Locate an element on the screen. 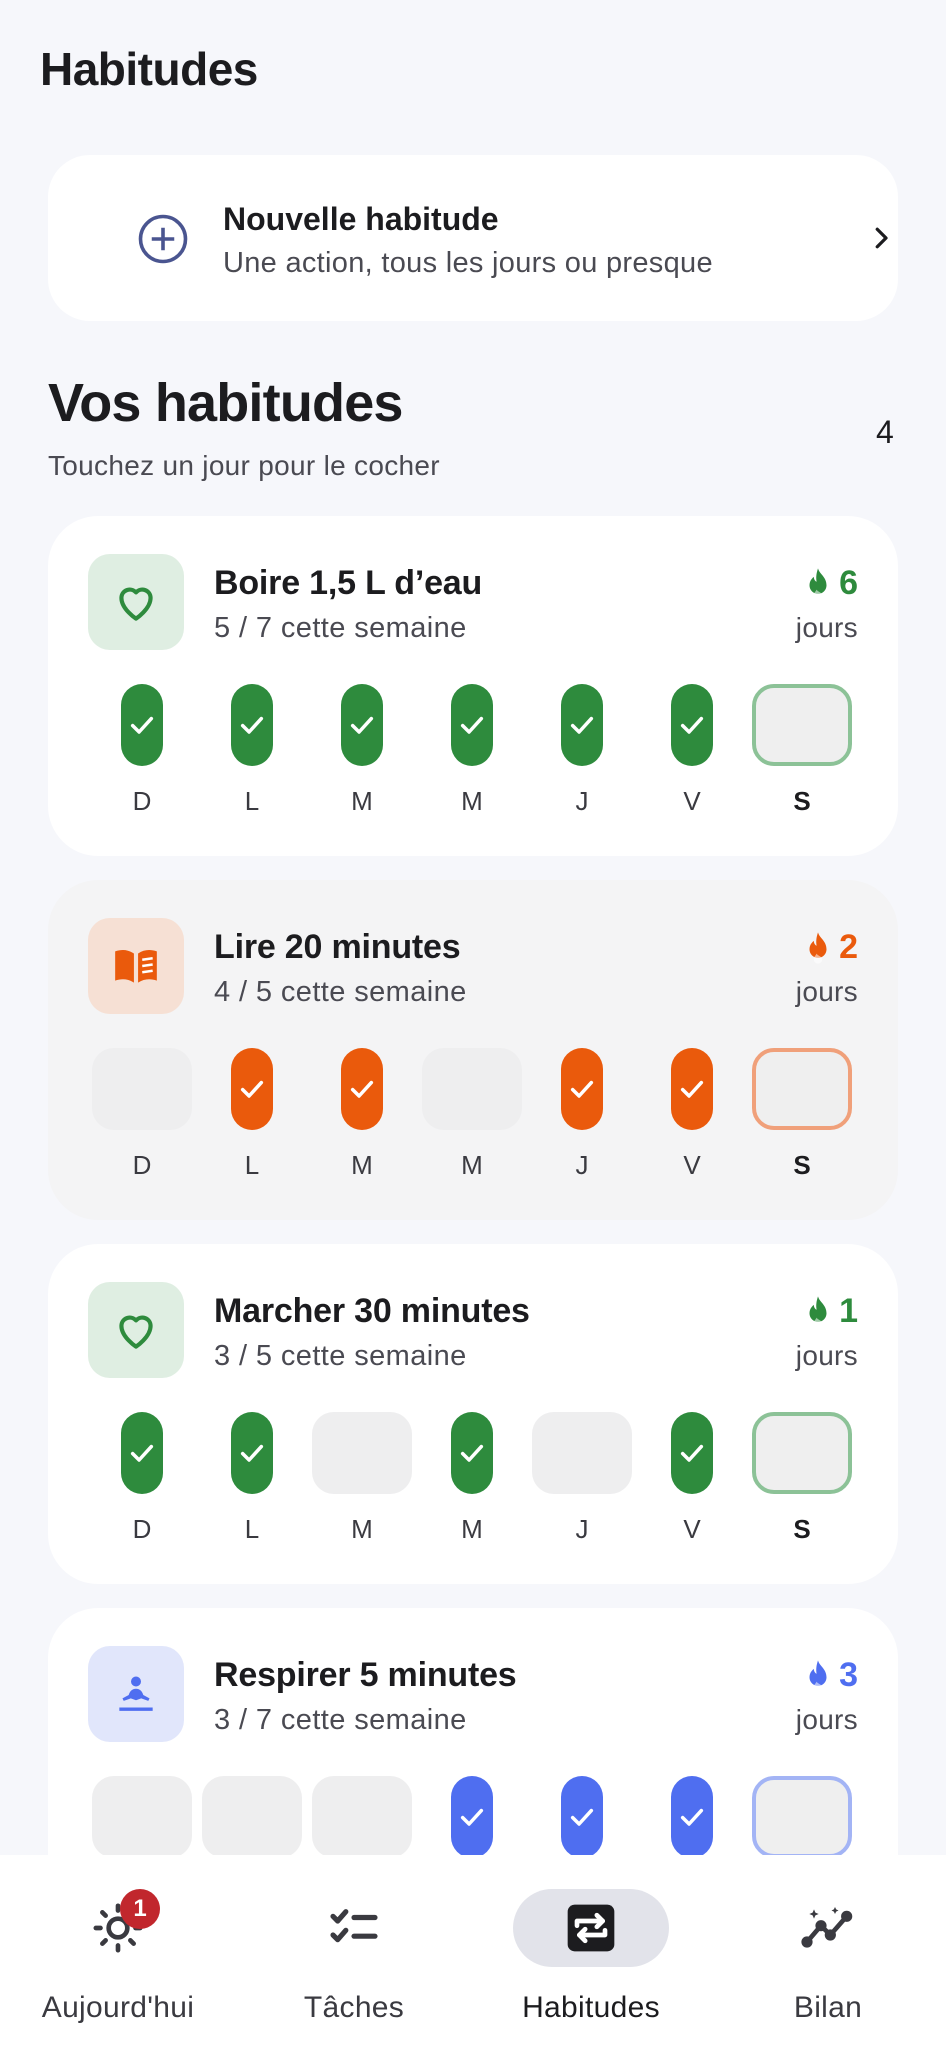 This screenshot has height=2048, width=946. repeat-icon is located at coordinates (591, 1928).